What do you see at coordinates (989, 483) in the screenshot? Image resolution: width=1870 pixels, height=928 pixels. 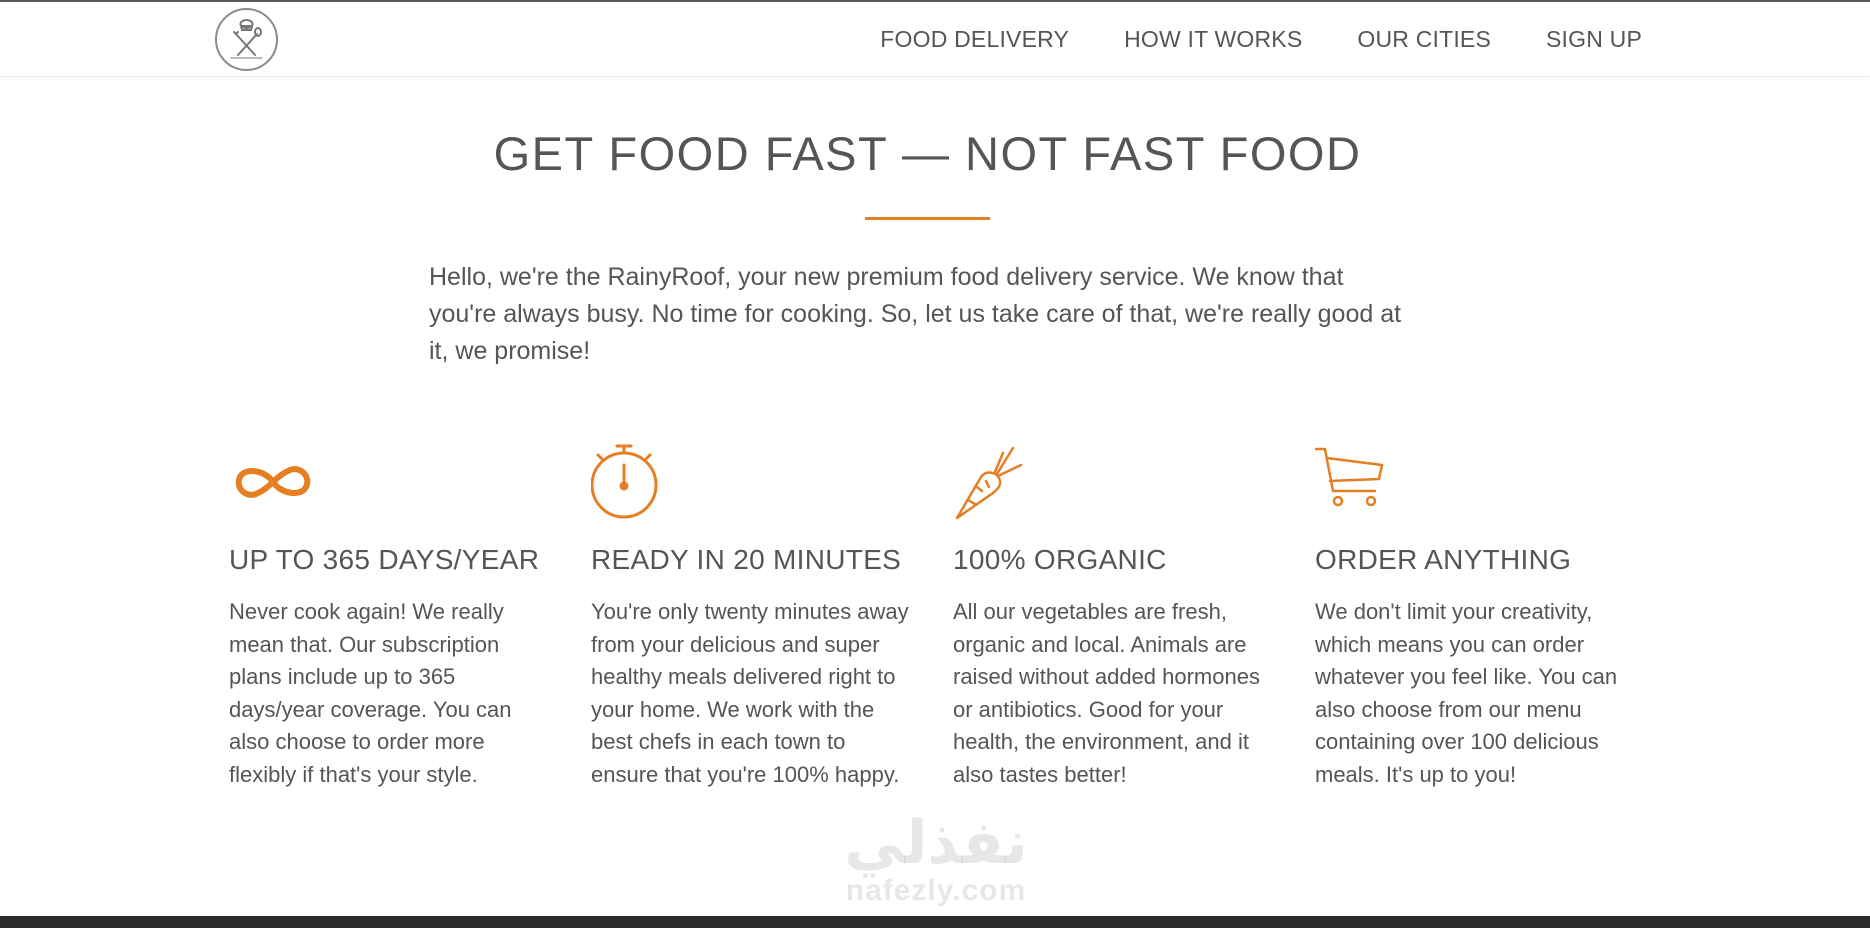 I see `carrot-icon` at bounding box center [989, 483].